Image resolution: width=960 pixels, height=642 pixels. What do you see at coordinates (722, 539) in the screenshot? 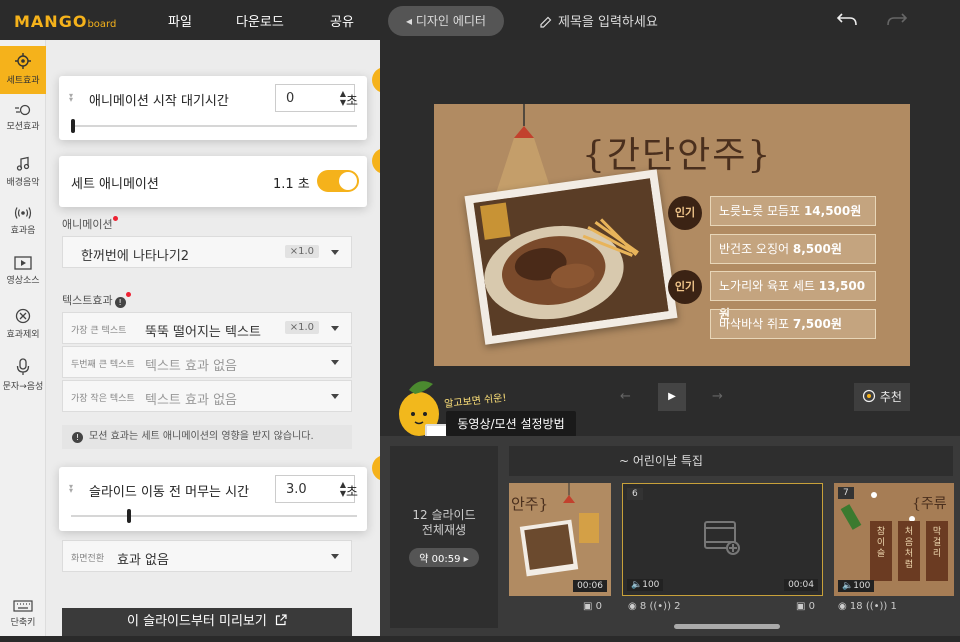
I see `slide-thumbnail-selected: 6 🔈100 00:04` at bounding box center [722, 539].